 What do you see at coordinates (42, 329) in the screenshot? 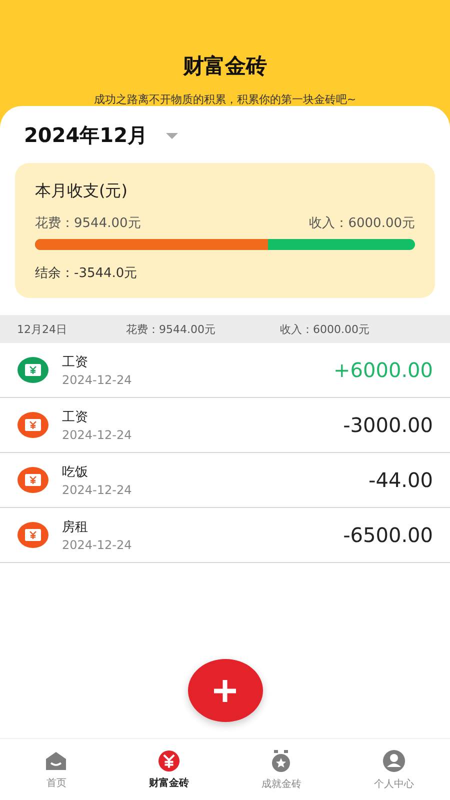
I see `day-date: 12月24日` at bounding box center [42, 329].